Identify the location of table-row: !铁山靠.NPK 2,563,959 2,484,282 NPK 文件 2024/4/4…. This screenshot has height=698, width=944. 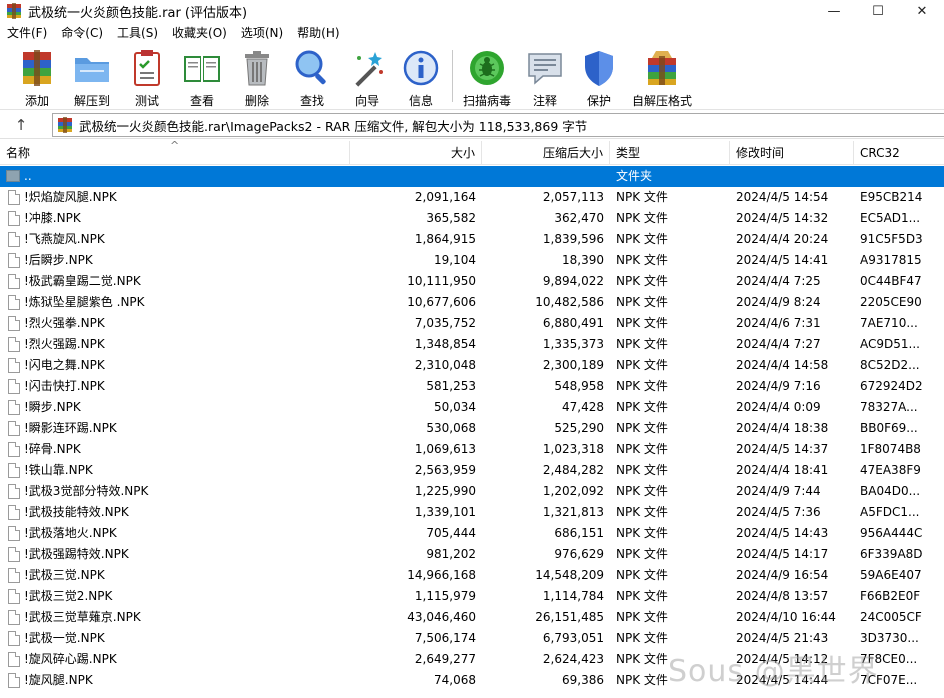
(472, 470).